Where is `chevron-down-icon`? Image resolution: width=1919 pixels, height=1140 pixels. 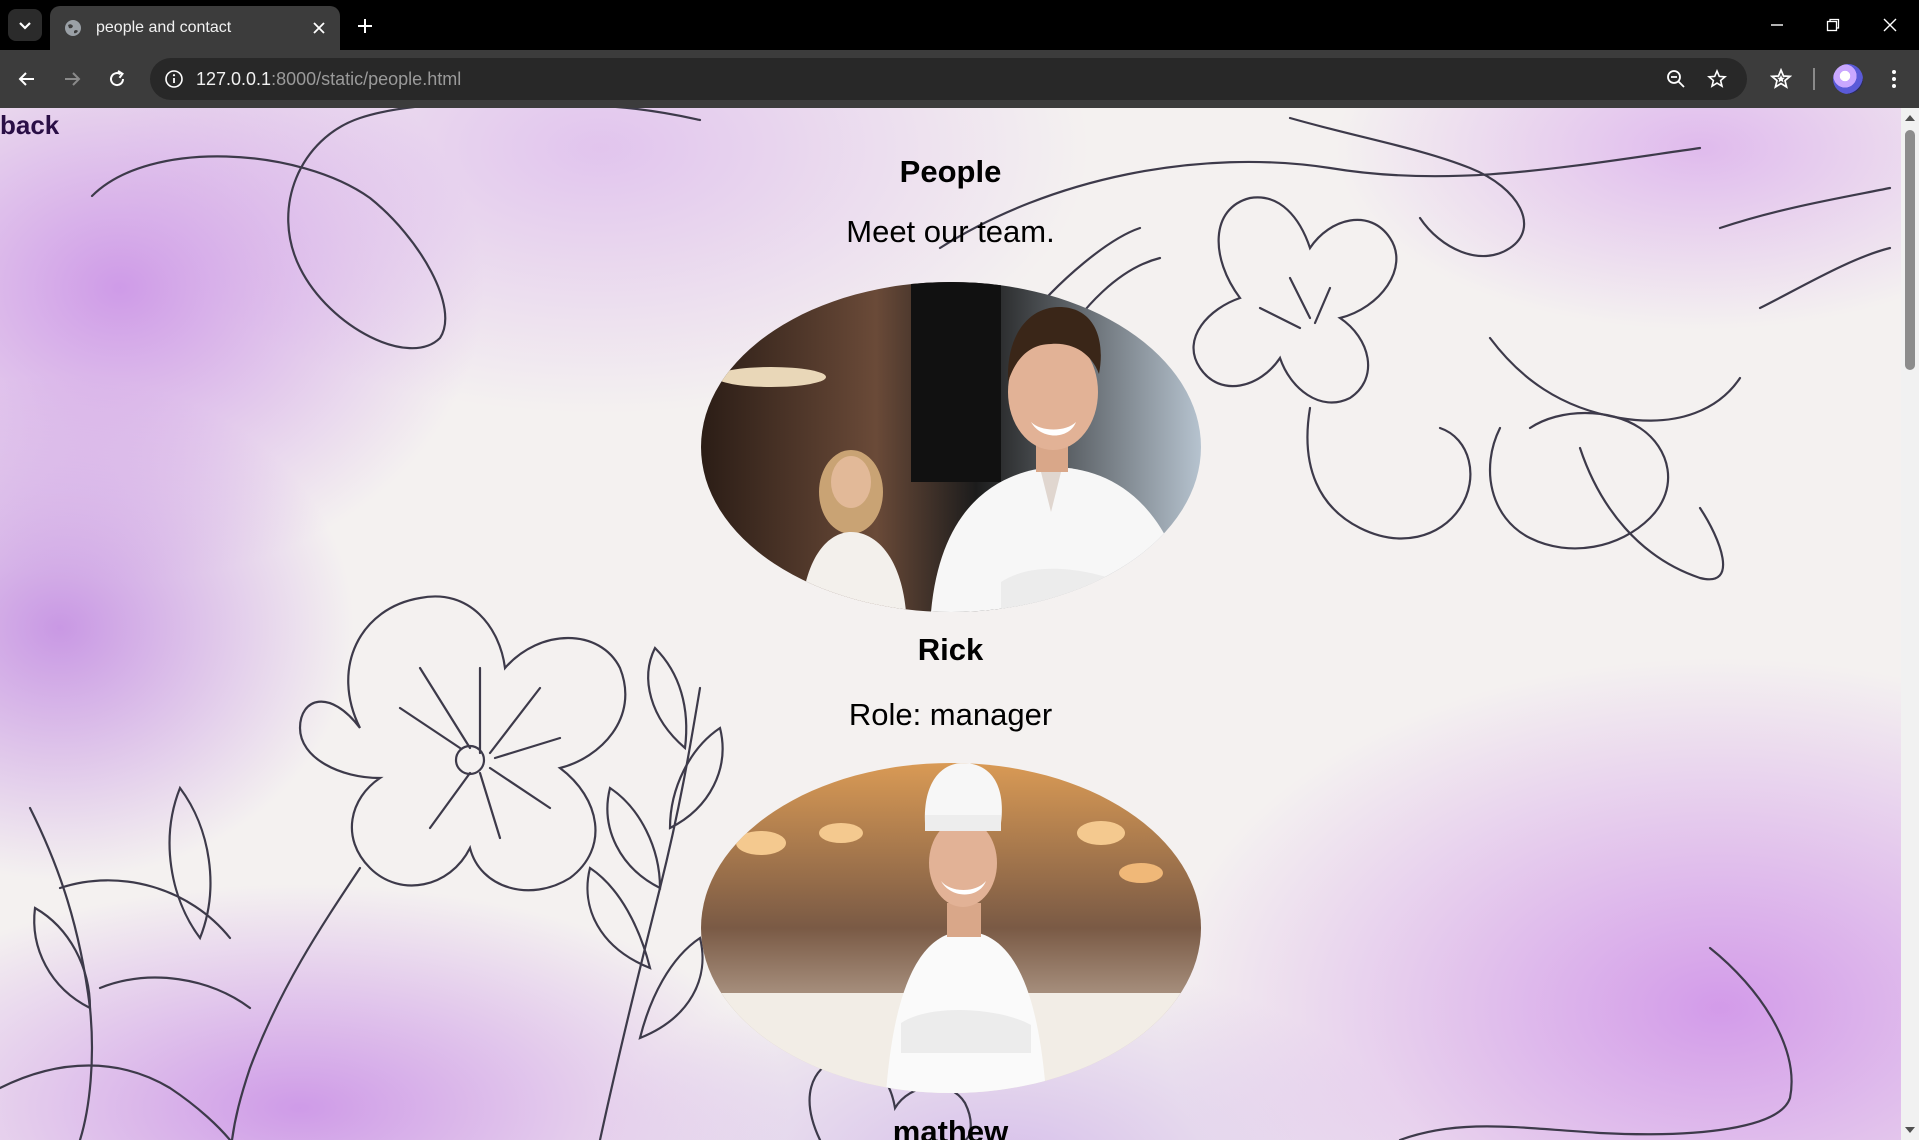
chevron-down-icon is located at coordinates (25, 26).